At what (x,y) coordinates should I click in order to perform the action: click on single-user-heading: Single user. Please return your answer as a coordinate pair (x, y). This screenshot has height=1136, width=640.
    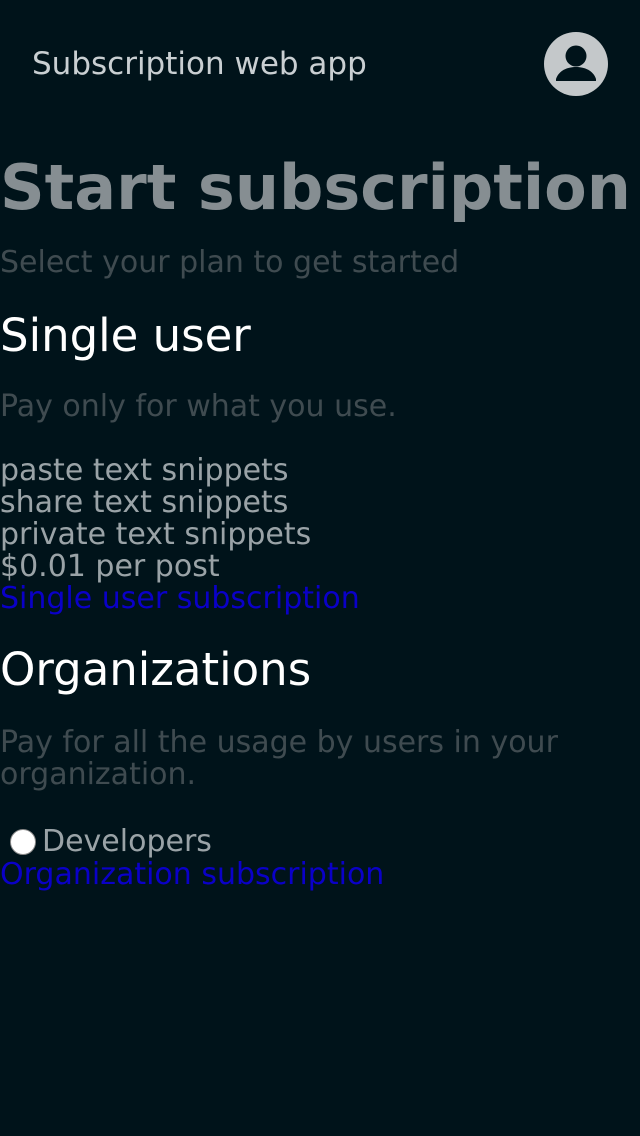
    Looking at the image, I should click on (125, 335).